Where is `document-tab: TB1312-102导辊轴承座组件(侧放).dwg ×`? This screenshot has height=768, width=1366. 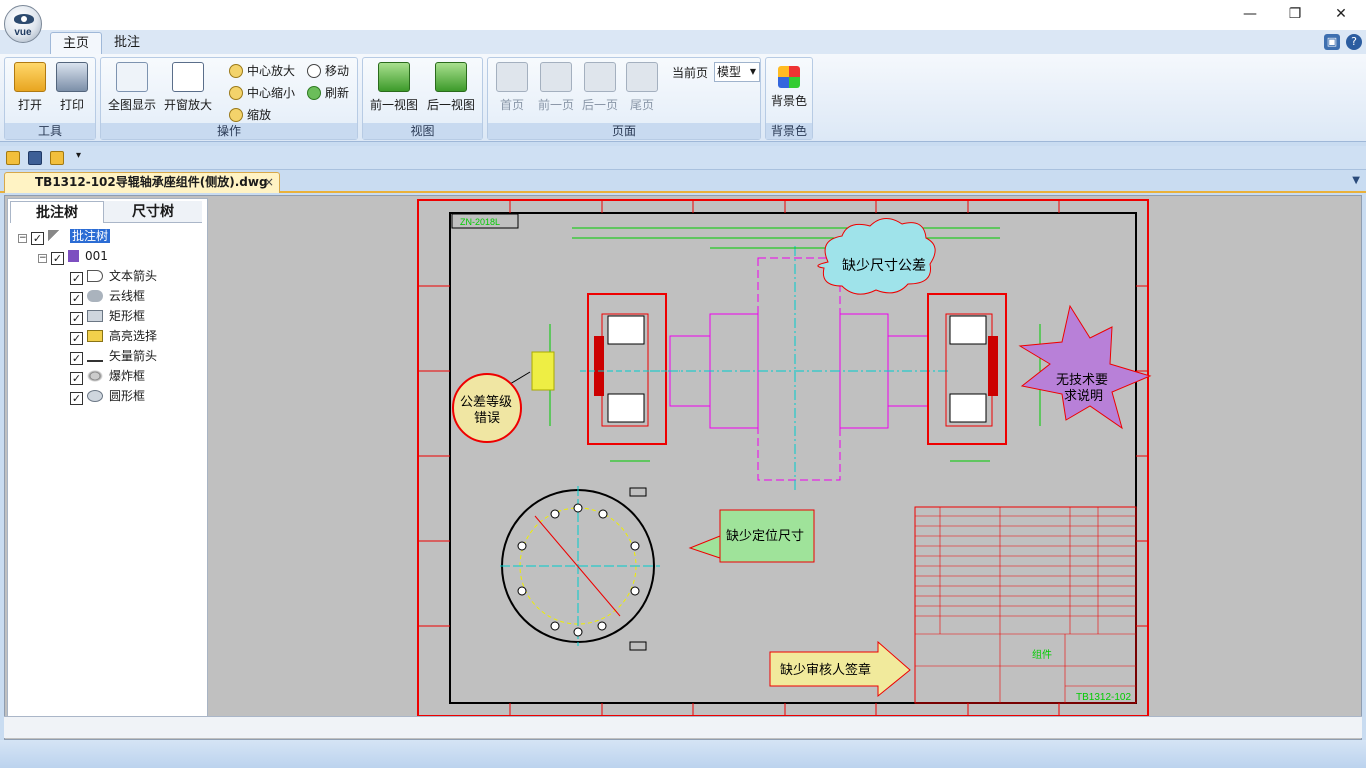 document-tab: TB1312-102导辊轴承座组件(侧放).dwg × is located at coordinates (142, 182).